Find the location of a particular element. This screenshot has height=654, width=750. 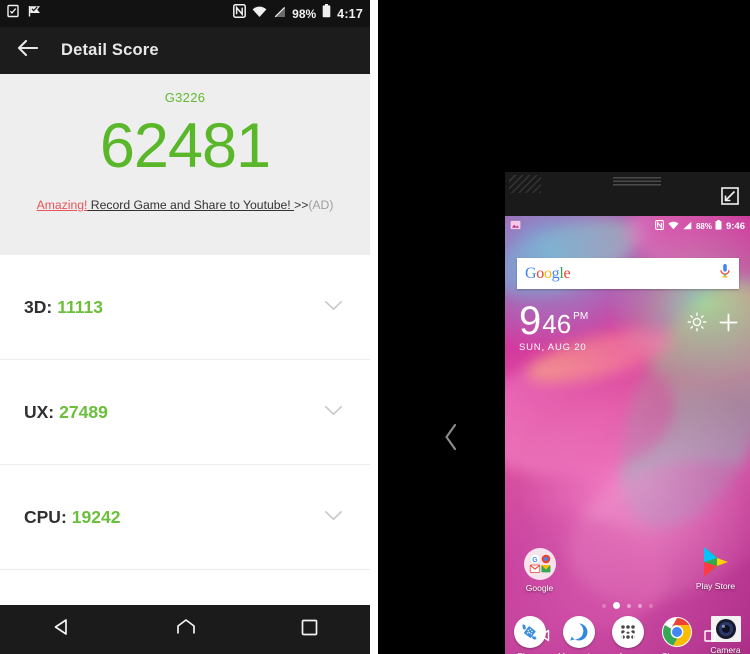

page-dot-active is located at coordinates (616, 605).